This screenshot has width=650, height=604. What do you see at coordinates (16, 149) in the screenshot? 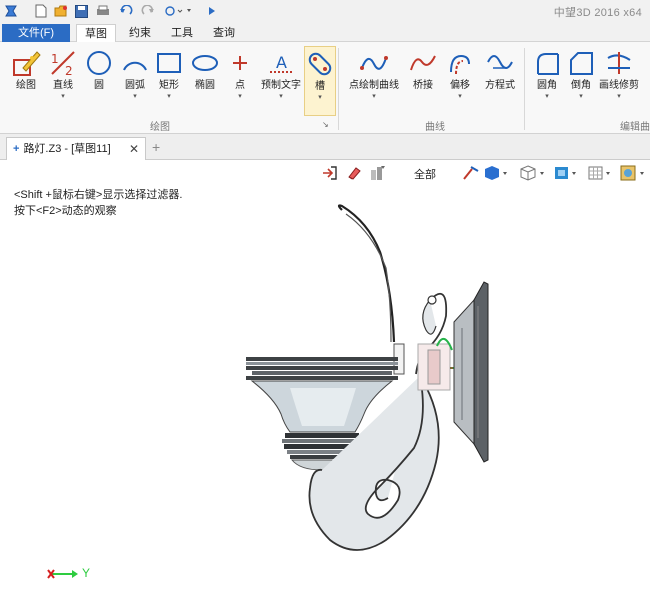
I see `document-marker: +` at bounding box center [16, 149].